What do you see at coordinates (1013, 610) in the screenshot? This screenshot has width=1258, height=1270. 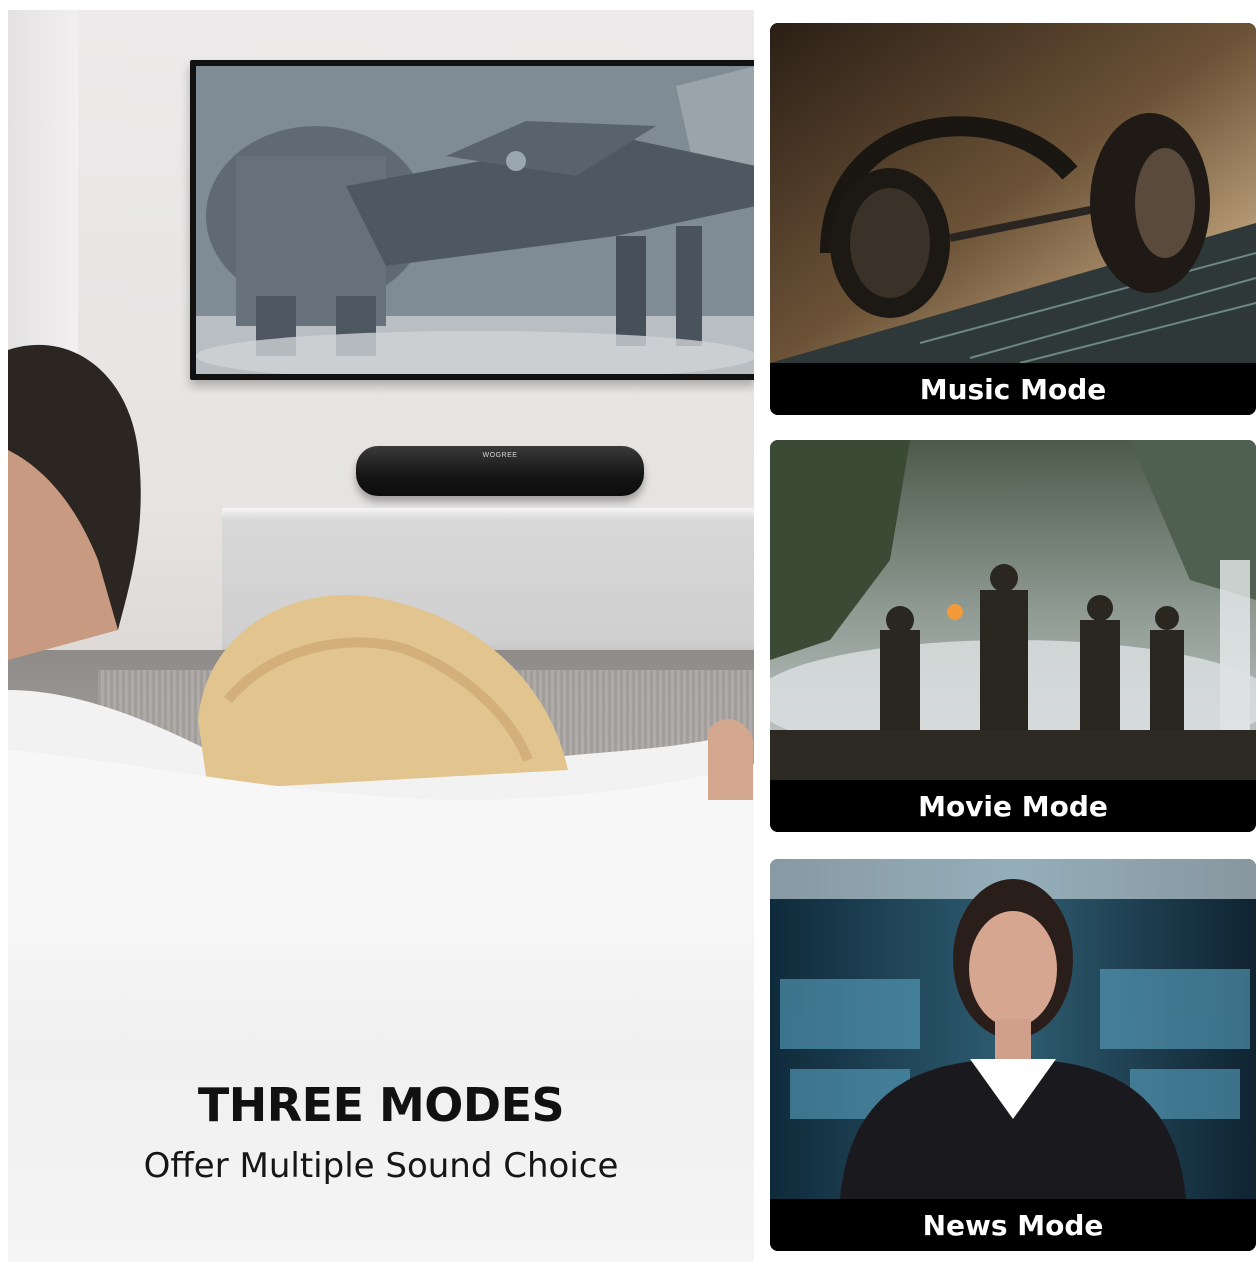 I see `jungle-explorers-scene` at bounding box center [1013, 610].